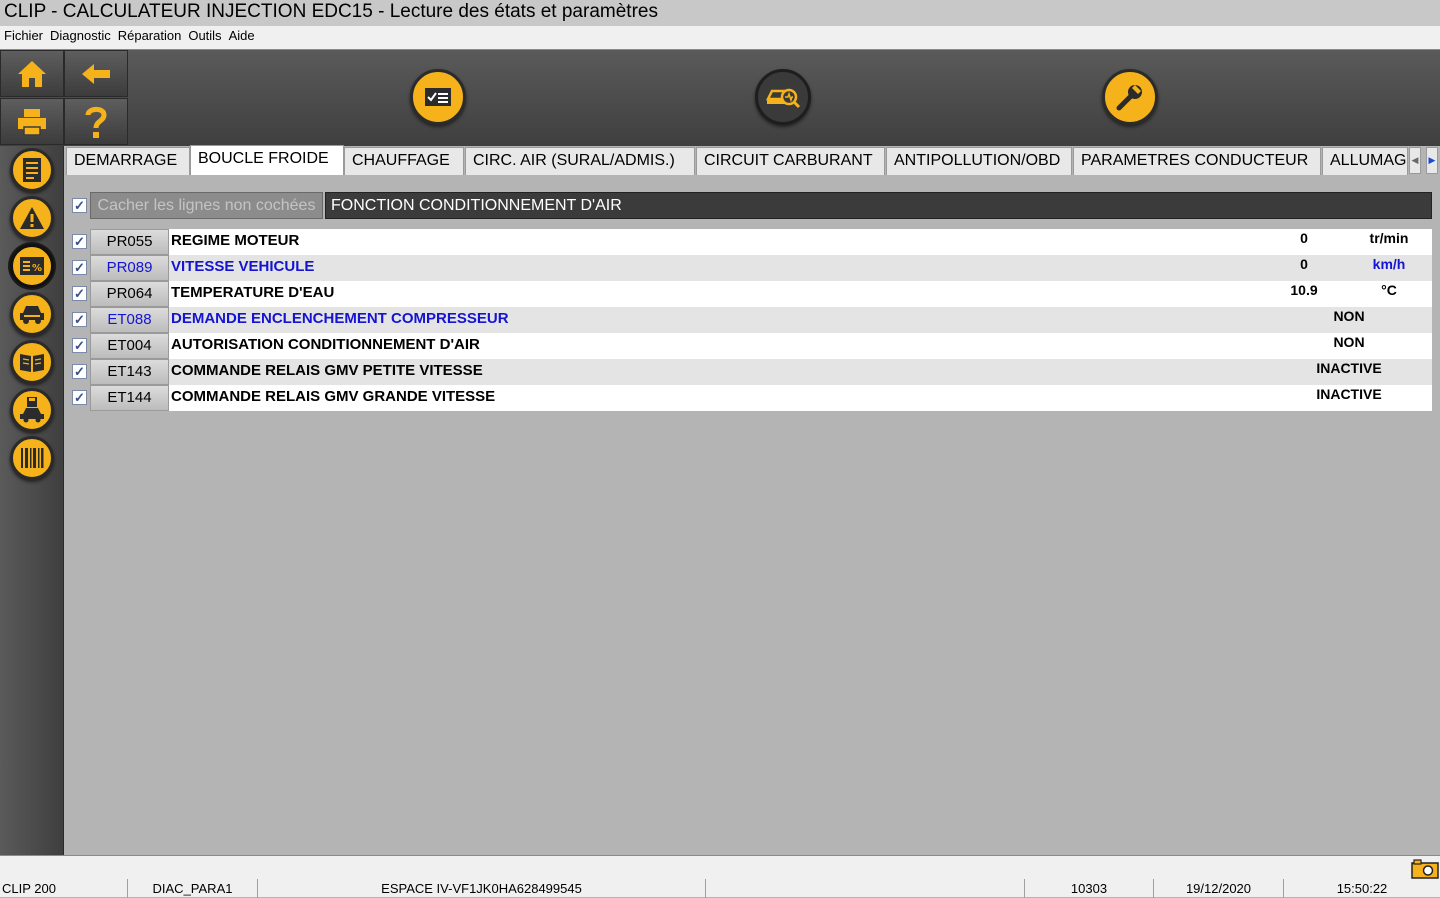  Describe the element at coordinates (1389, 290) in the screenshot. I see `row-unit: °C` at that location.